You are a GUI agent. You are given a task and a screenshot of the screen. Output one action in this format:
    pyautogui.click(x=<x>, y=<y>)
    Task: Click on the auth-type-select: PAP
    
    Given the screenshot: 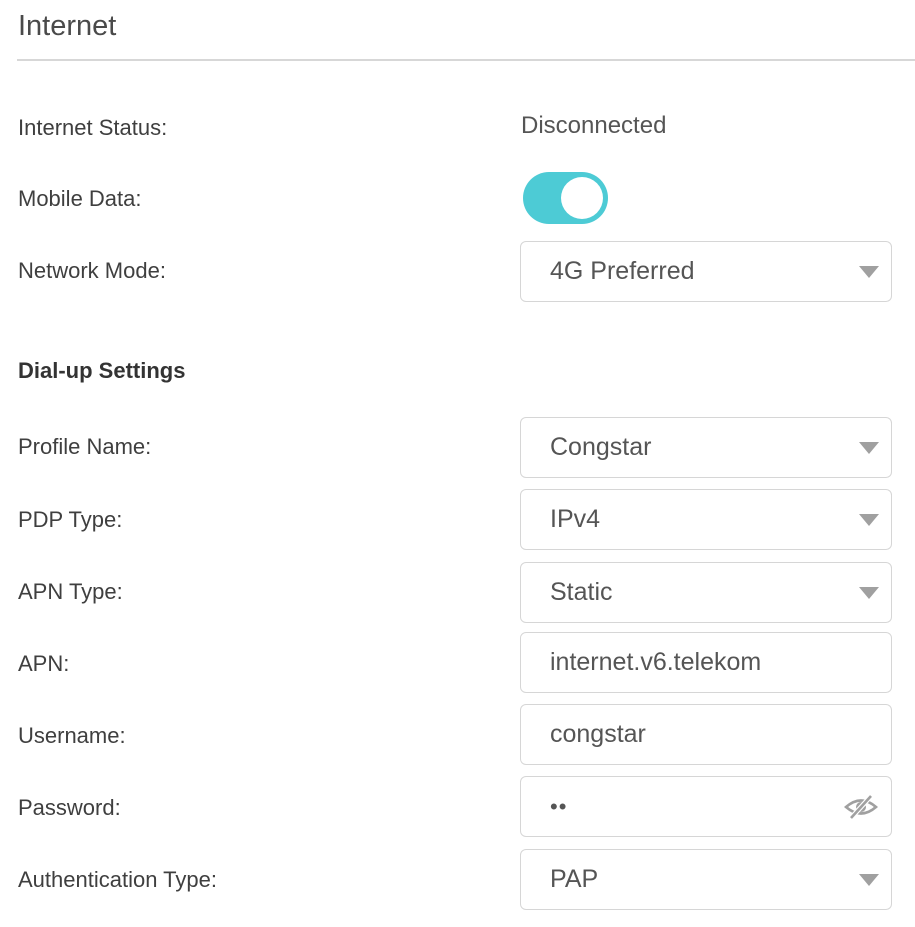 What is the action you would take?
    pyautogui.click(x=706, y=879)
    